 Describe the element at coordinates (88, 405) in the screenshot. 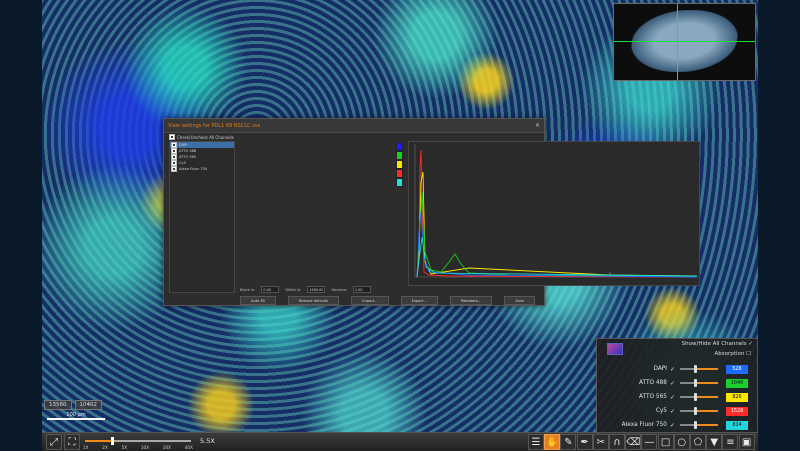

I see `y-coordinate: 10402` at that location.